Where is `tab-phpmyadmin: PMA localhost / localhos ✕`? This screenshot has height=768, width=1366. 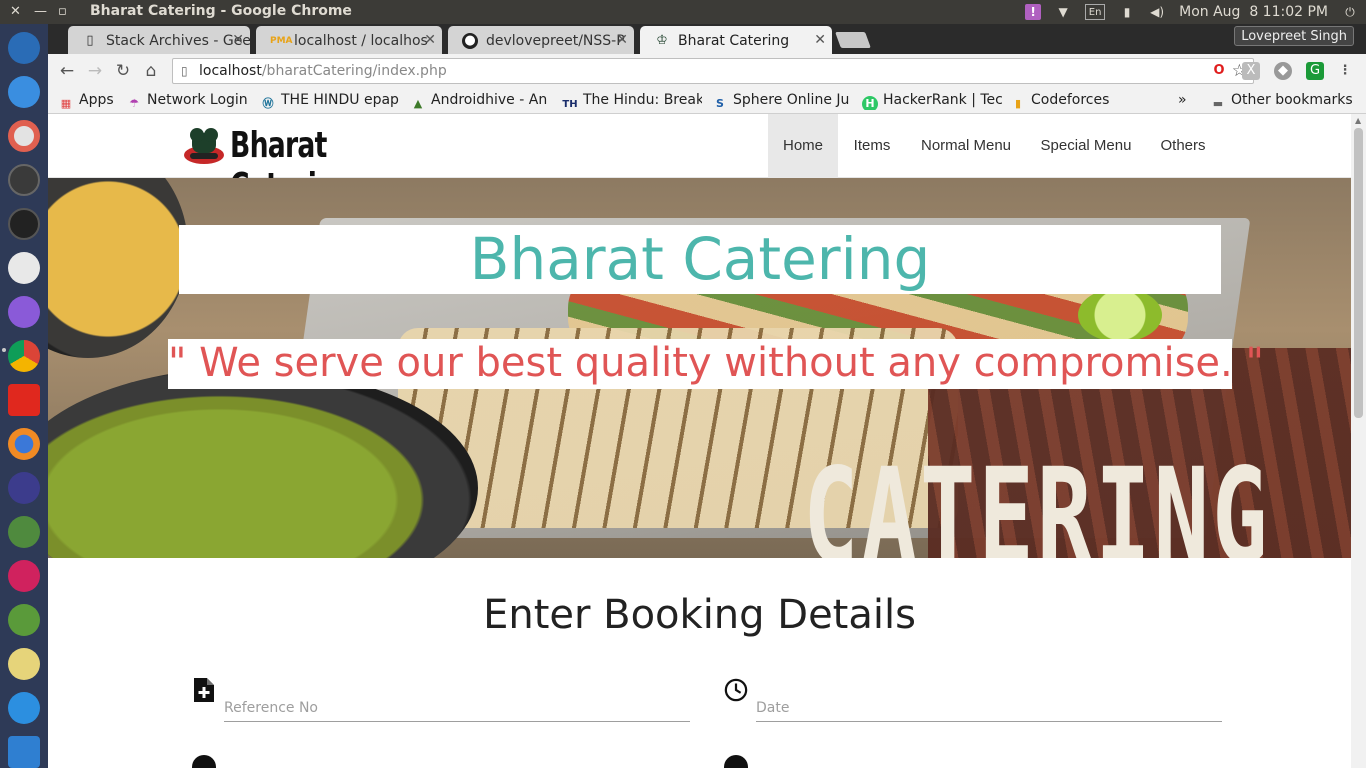 tab-phpmyadmin: PMA localhost / localhos ✕ is located at coordinates (349, 40).